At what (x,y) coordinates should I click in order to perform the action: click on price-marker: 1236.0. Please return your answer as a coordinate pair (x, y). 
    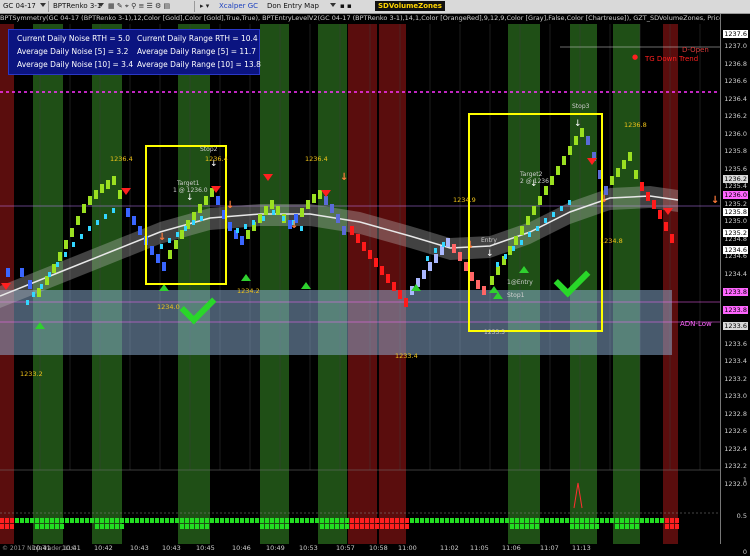
    Looking at the image, I should click on (735, 195).